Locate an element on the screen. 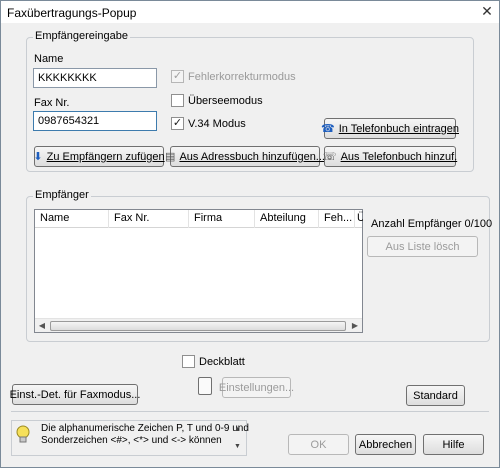 The width and height of the screenshot is (500, 468). cover-sheet-checkbox: Deckblatt is located at coordinates (213, 361).